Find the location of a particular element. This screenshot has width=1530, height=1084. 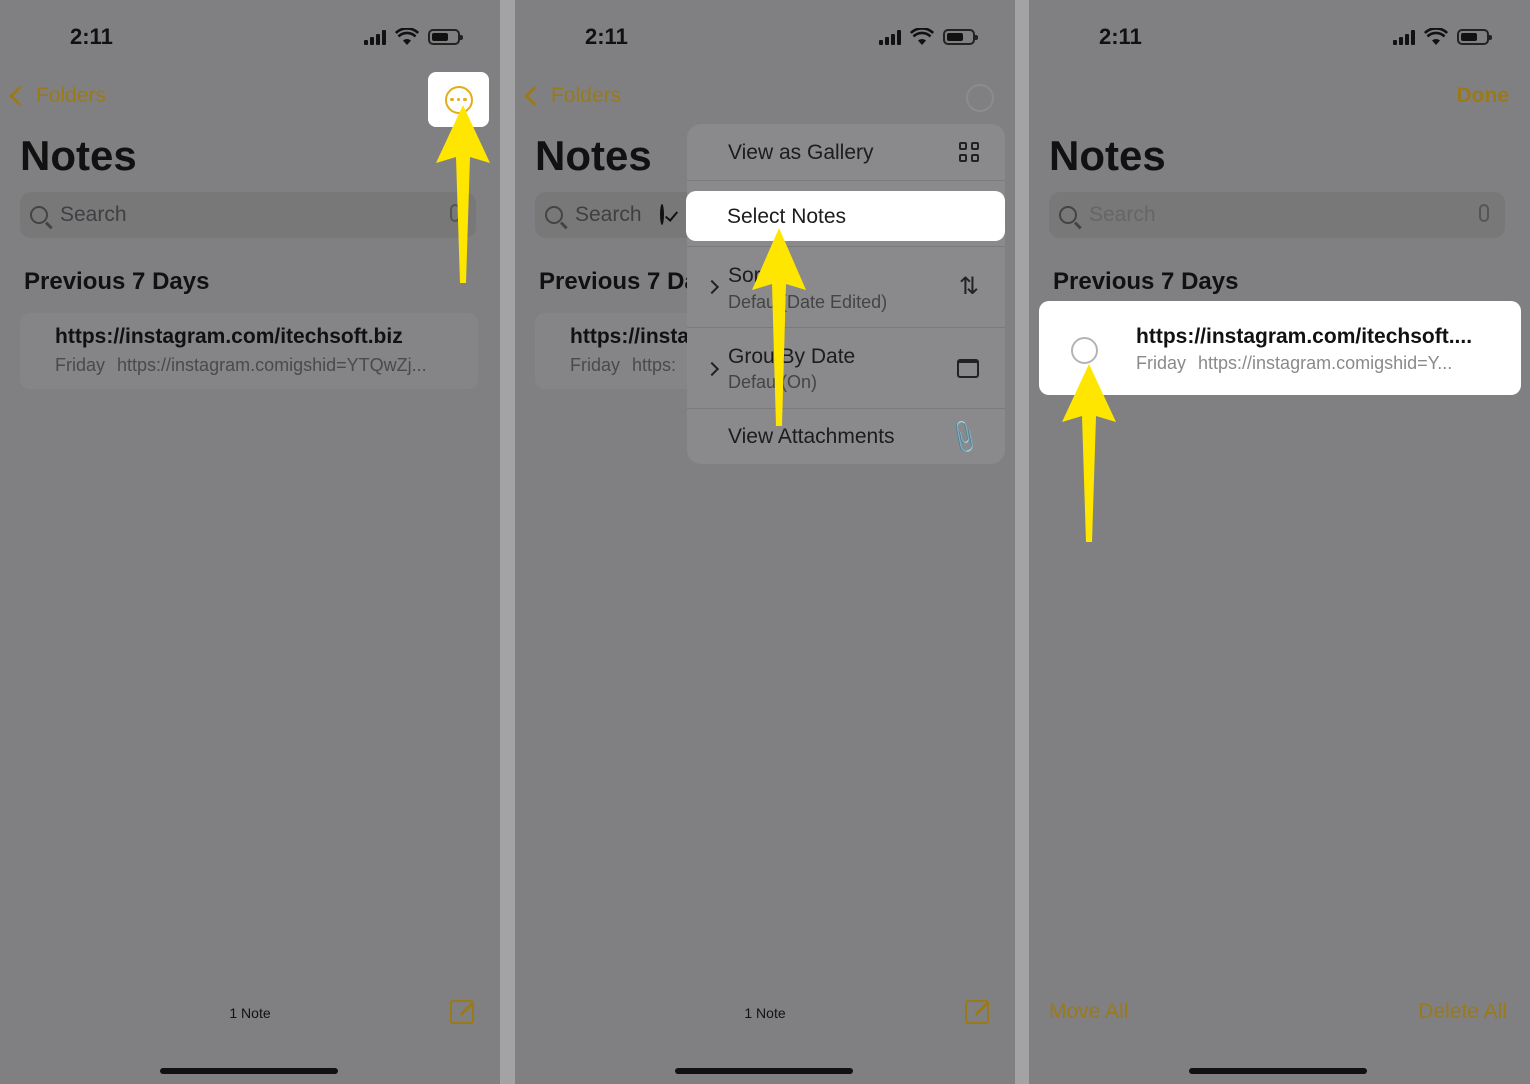

done-button: Done is located at coordinates (1483, 96).